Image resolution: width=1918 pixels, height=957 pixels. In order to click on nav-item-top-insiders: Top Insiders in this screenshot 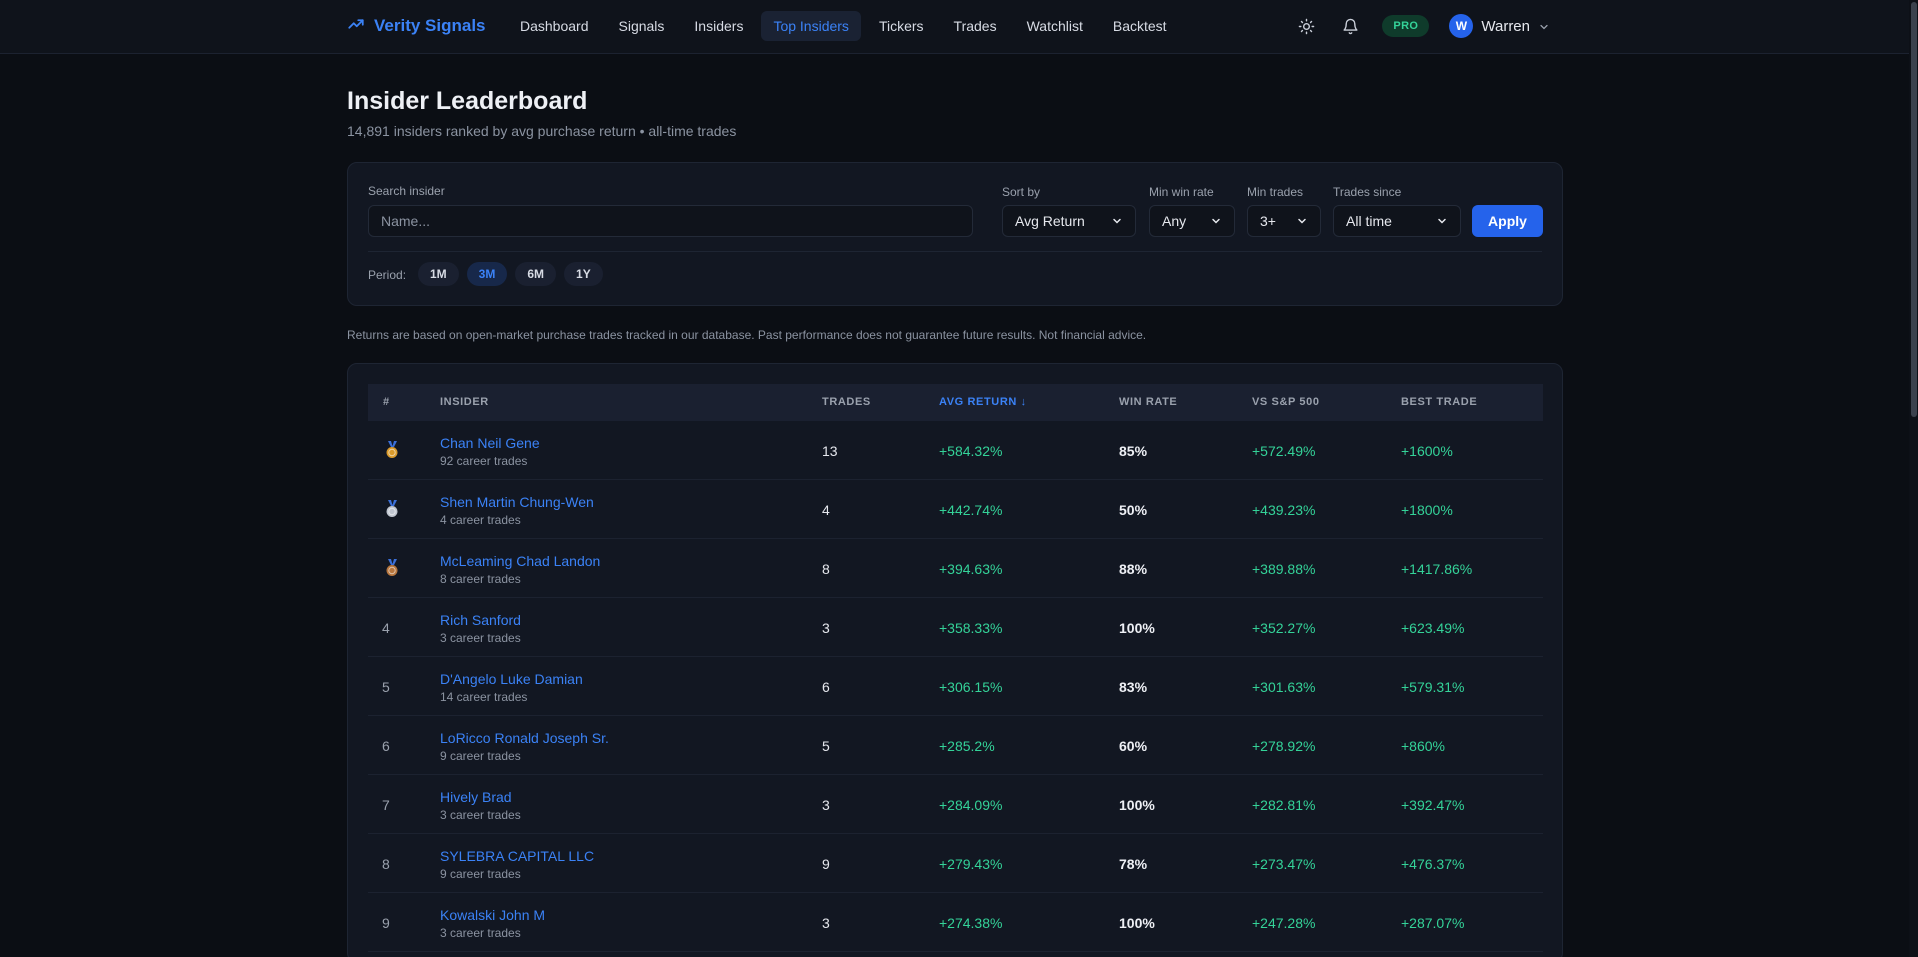, I will do `click(811, 26)`.